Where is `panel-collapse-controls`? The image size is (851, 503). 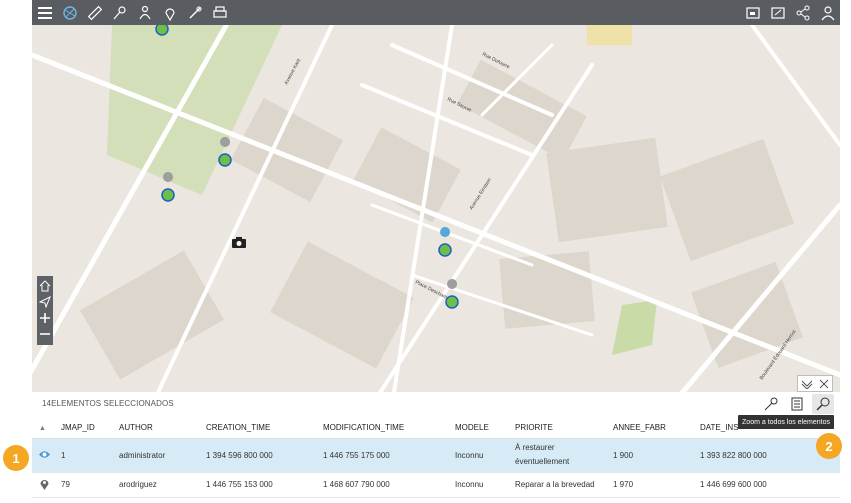 panel-collapse-controls is located at coordinates (815, 383).